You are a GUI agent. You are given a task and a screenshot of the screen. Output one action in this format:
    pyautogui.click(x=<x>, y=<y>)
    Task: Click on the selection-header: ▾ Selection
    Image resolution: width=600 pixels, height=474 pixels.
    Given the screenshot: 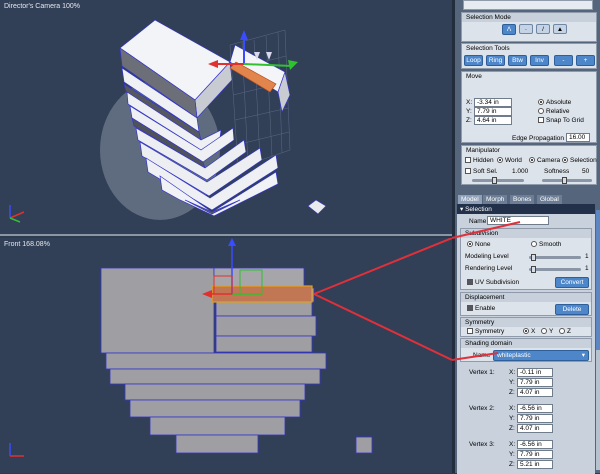 What is the action you would take?
    pyautogui.click(x=526, y=209)
    